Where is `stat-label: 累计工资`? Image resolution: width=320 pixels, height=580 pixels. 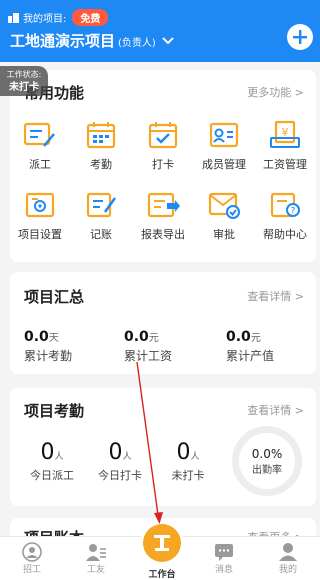
stat-label: 累计工资 is located at coordinates (148, 356).